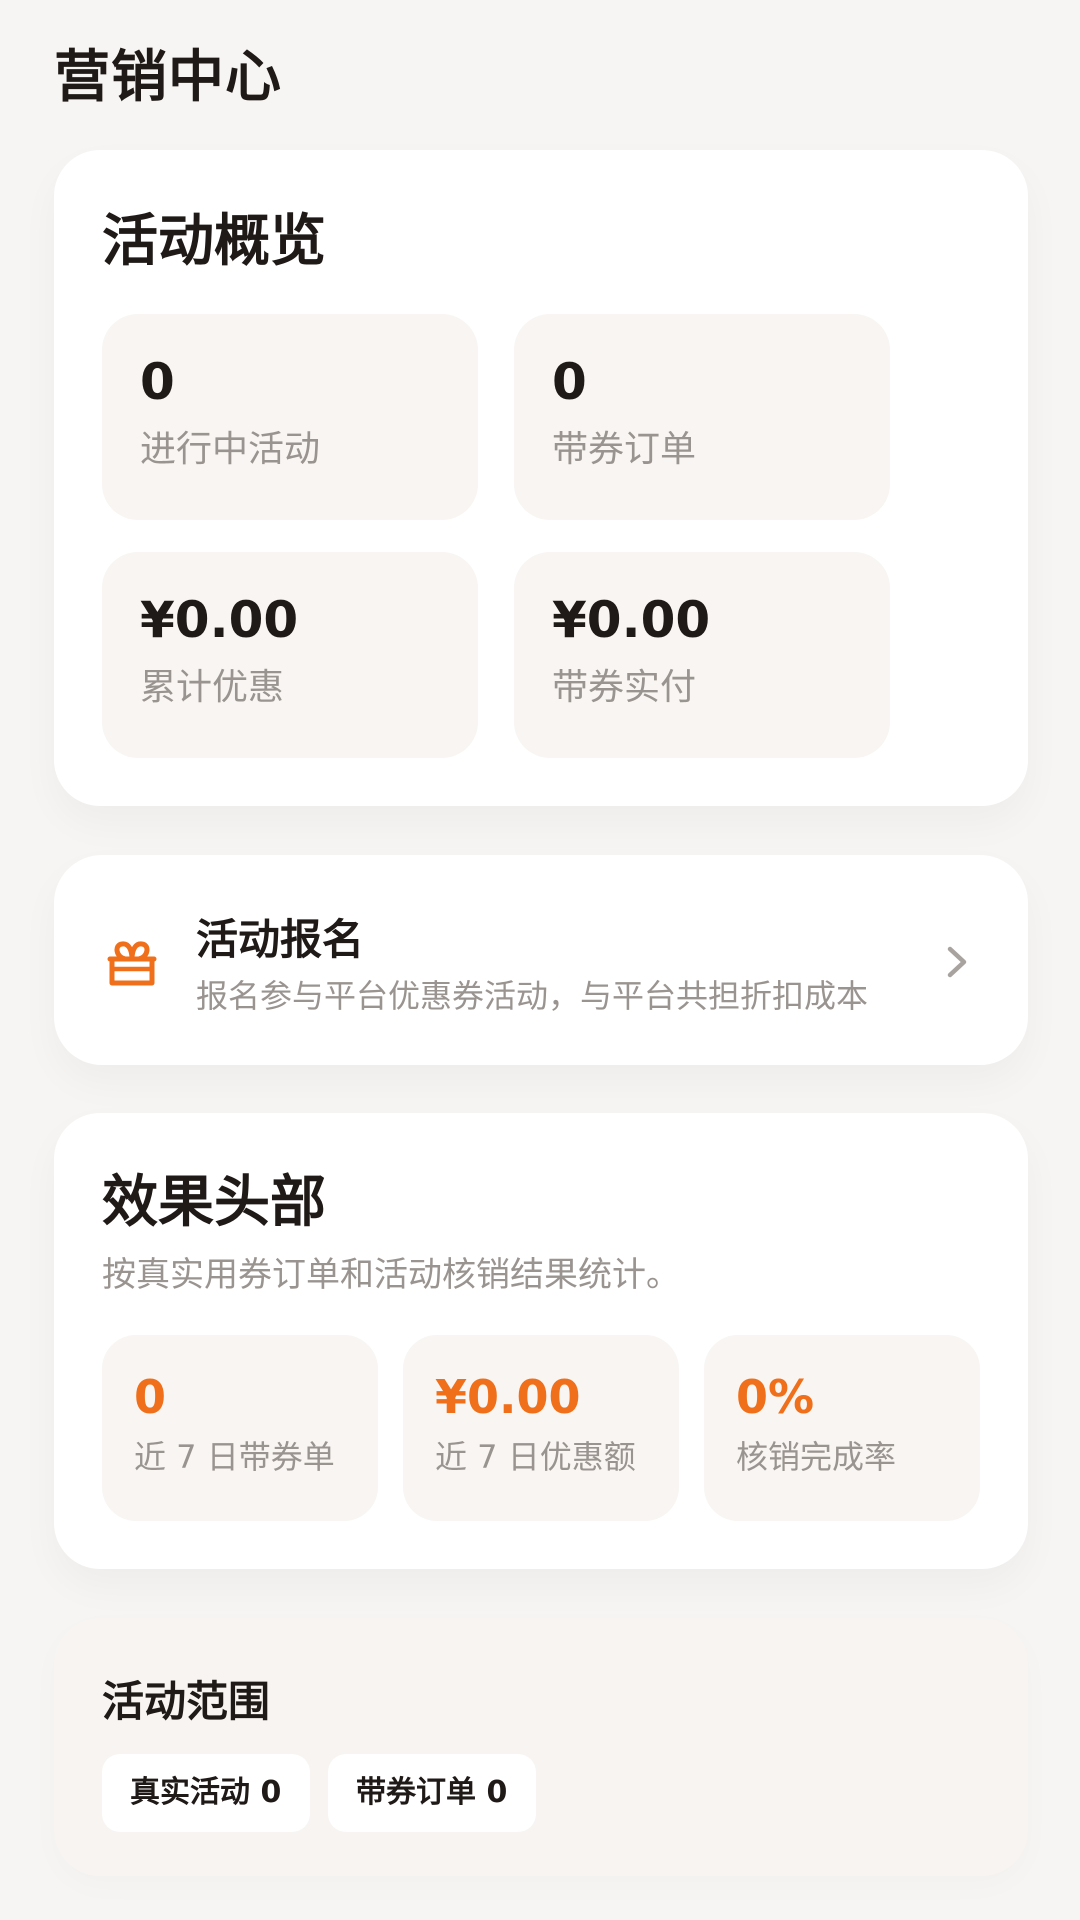  What do you see at coordinates (702, 655) in the screenshot?
I see `coupon-paid-stat: ¥0.00 带券实付` at bounding box center [702, 655].